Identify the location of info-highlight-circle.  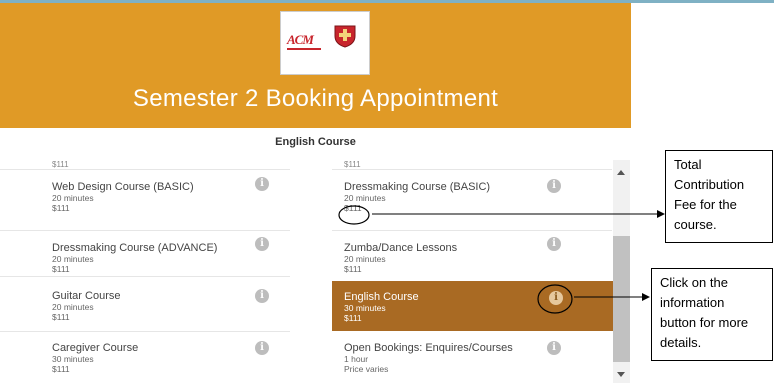
(555, 299).